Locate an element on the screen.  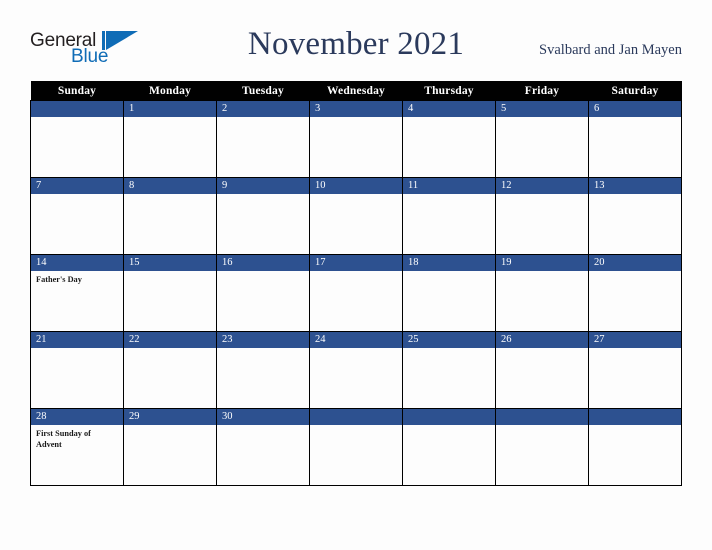
calendar-day-cell: 23 is located at coordinates (263, 370).